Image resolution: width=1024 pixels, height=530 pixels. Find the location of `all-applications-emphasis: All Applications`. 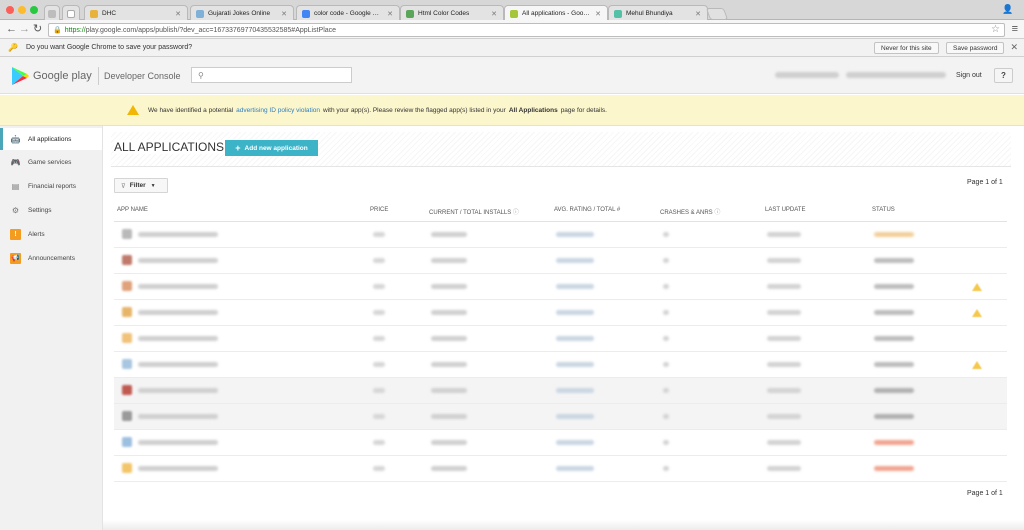

all-applications-emphasis: All Applications is located at coordinates (533, 110).